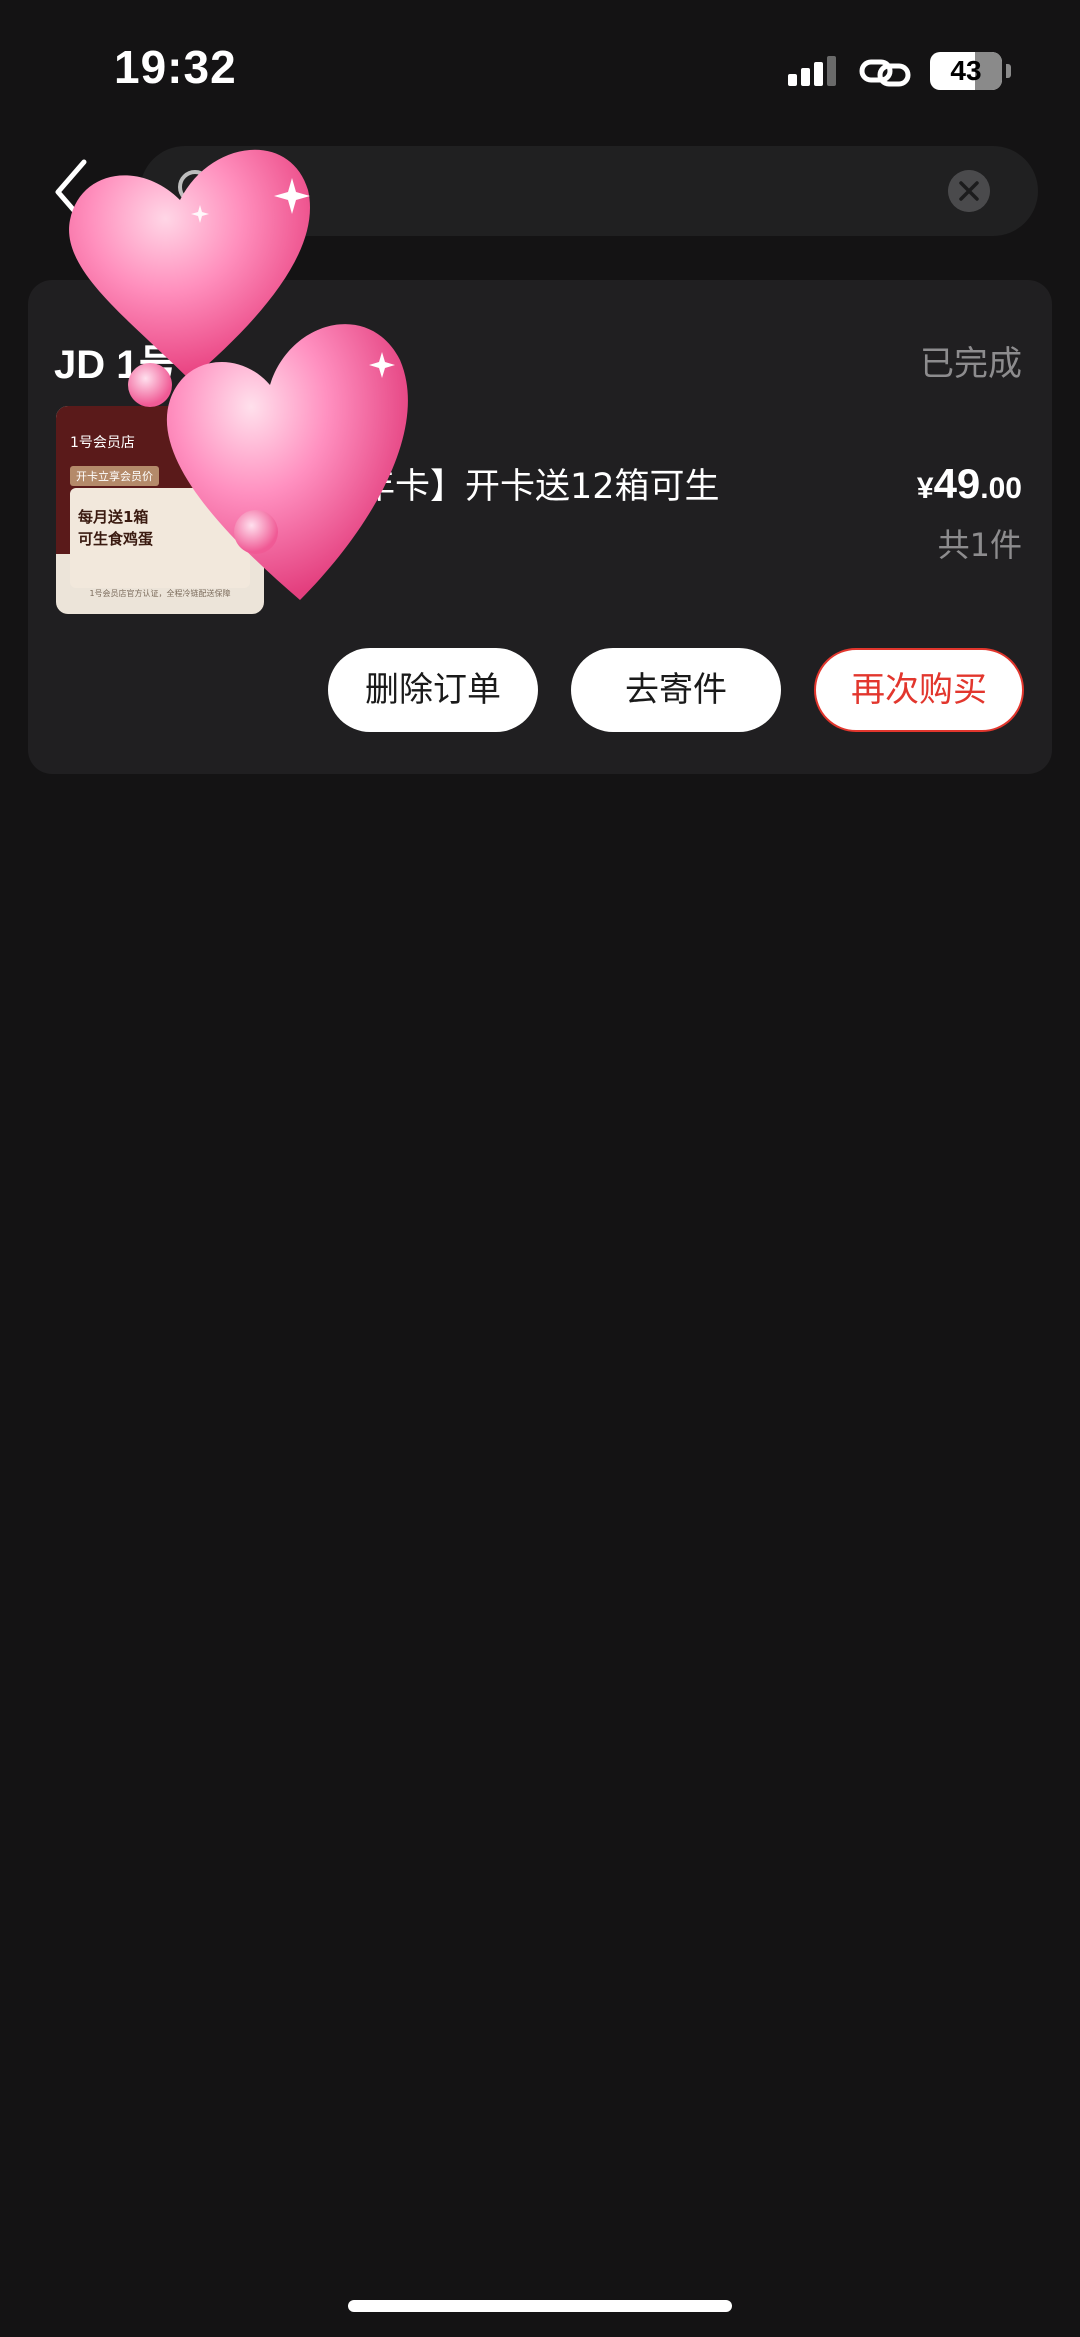 The image size is (1080, 2337). Describe the element at coordinates (175, 67) in the screenshot. I see `status-time: 19:32` at that location.